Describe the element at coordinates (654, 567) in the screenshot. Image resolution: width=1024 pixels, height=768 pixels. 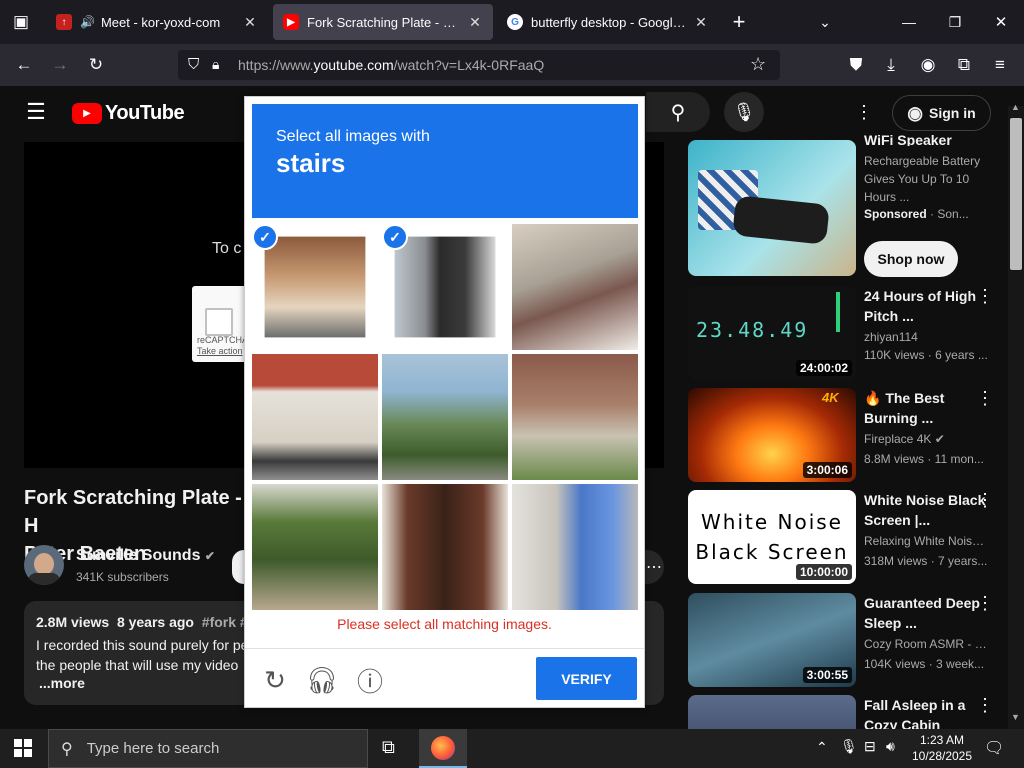
I see `more-actions-icon: ⋯` at that location.